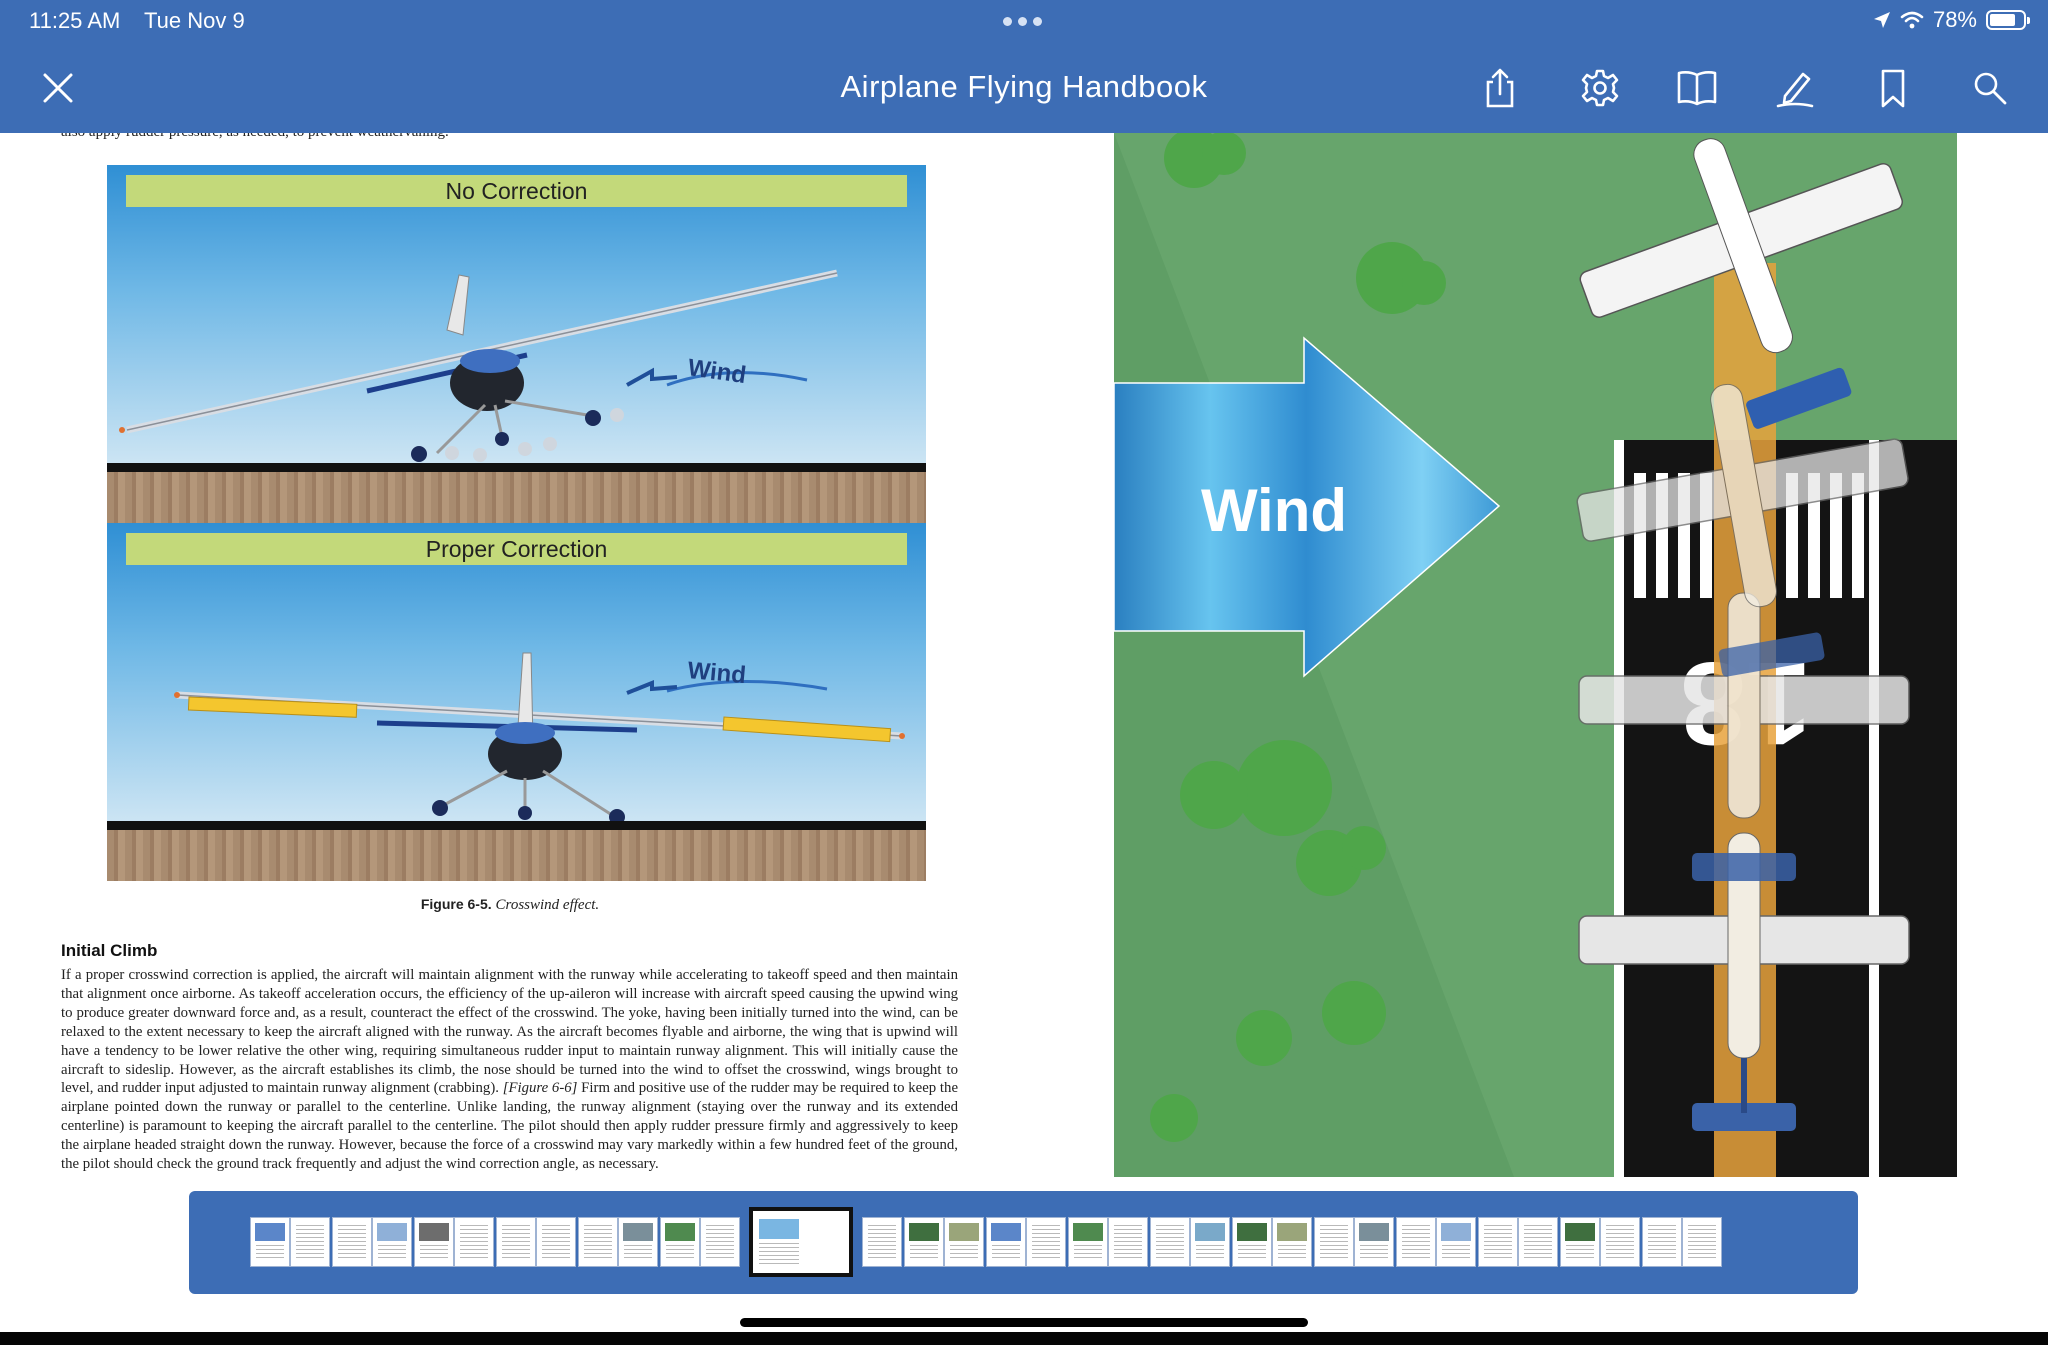 This screenshot has height=1345, width=2048. I want to click on wind-label: Wind, so click(717, 371).